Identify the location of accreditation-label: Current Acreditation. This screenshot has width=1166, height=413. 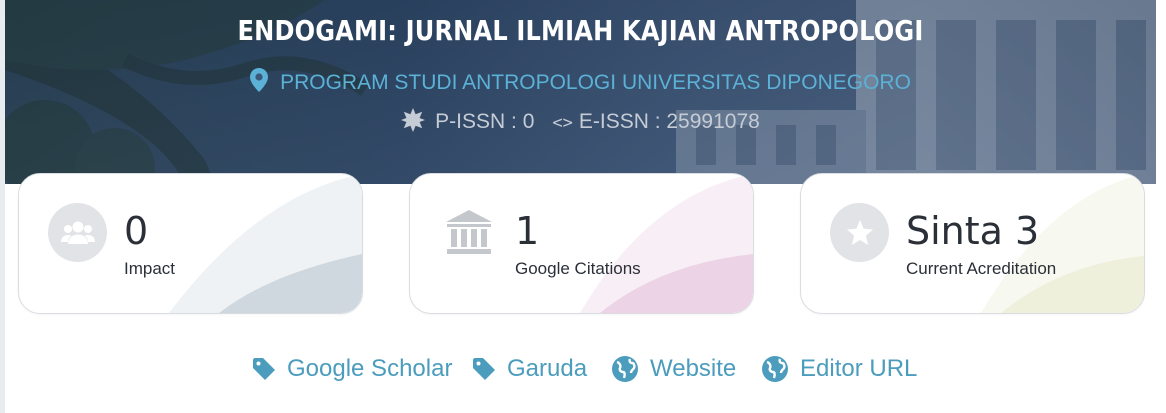
(981, 268).